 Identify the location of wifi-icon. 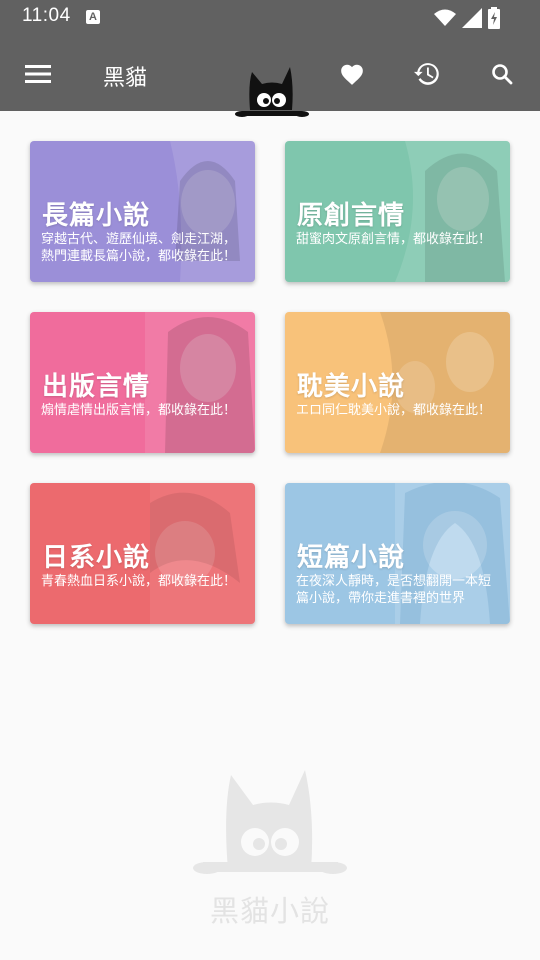
(445, 17).